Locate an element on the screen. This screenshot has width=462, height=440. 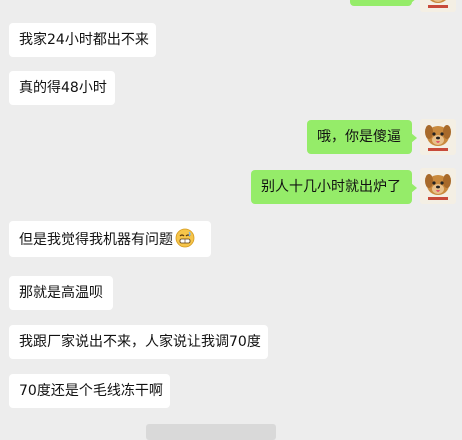
message-bubble-incoming: 我跟厂家说出不来，人家说让我调70度 is located at coordinates (138, 342).